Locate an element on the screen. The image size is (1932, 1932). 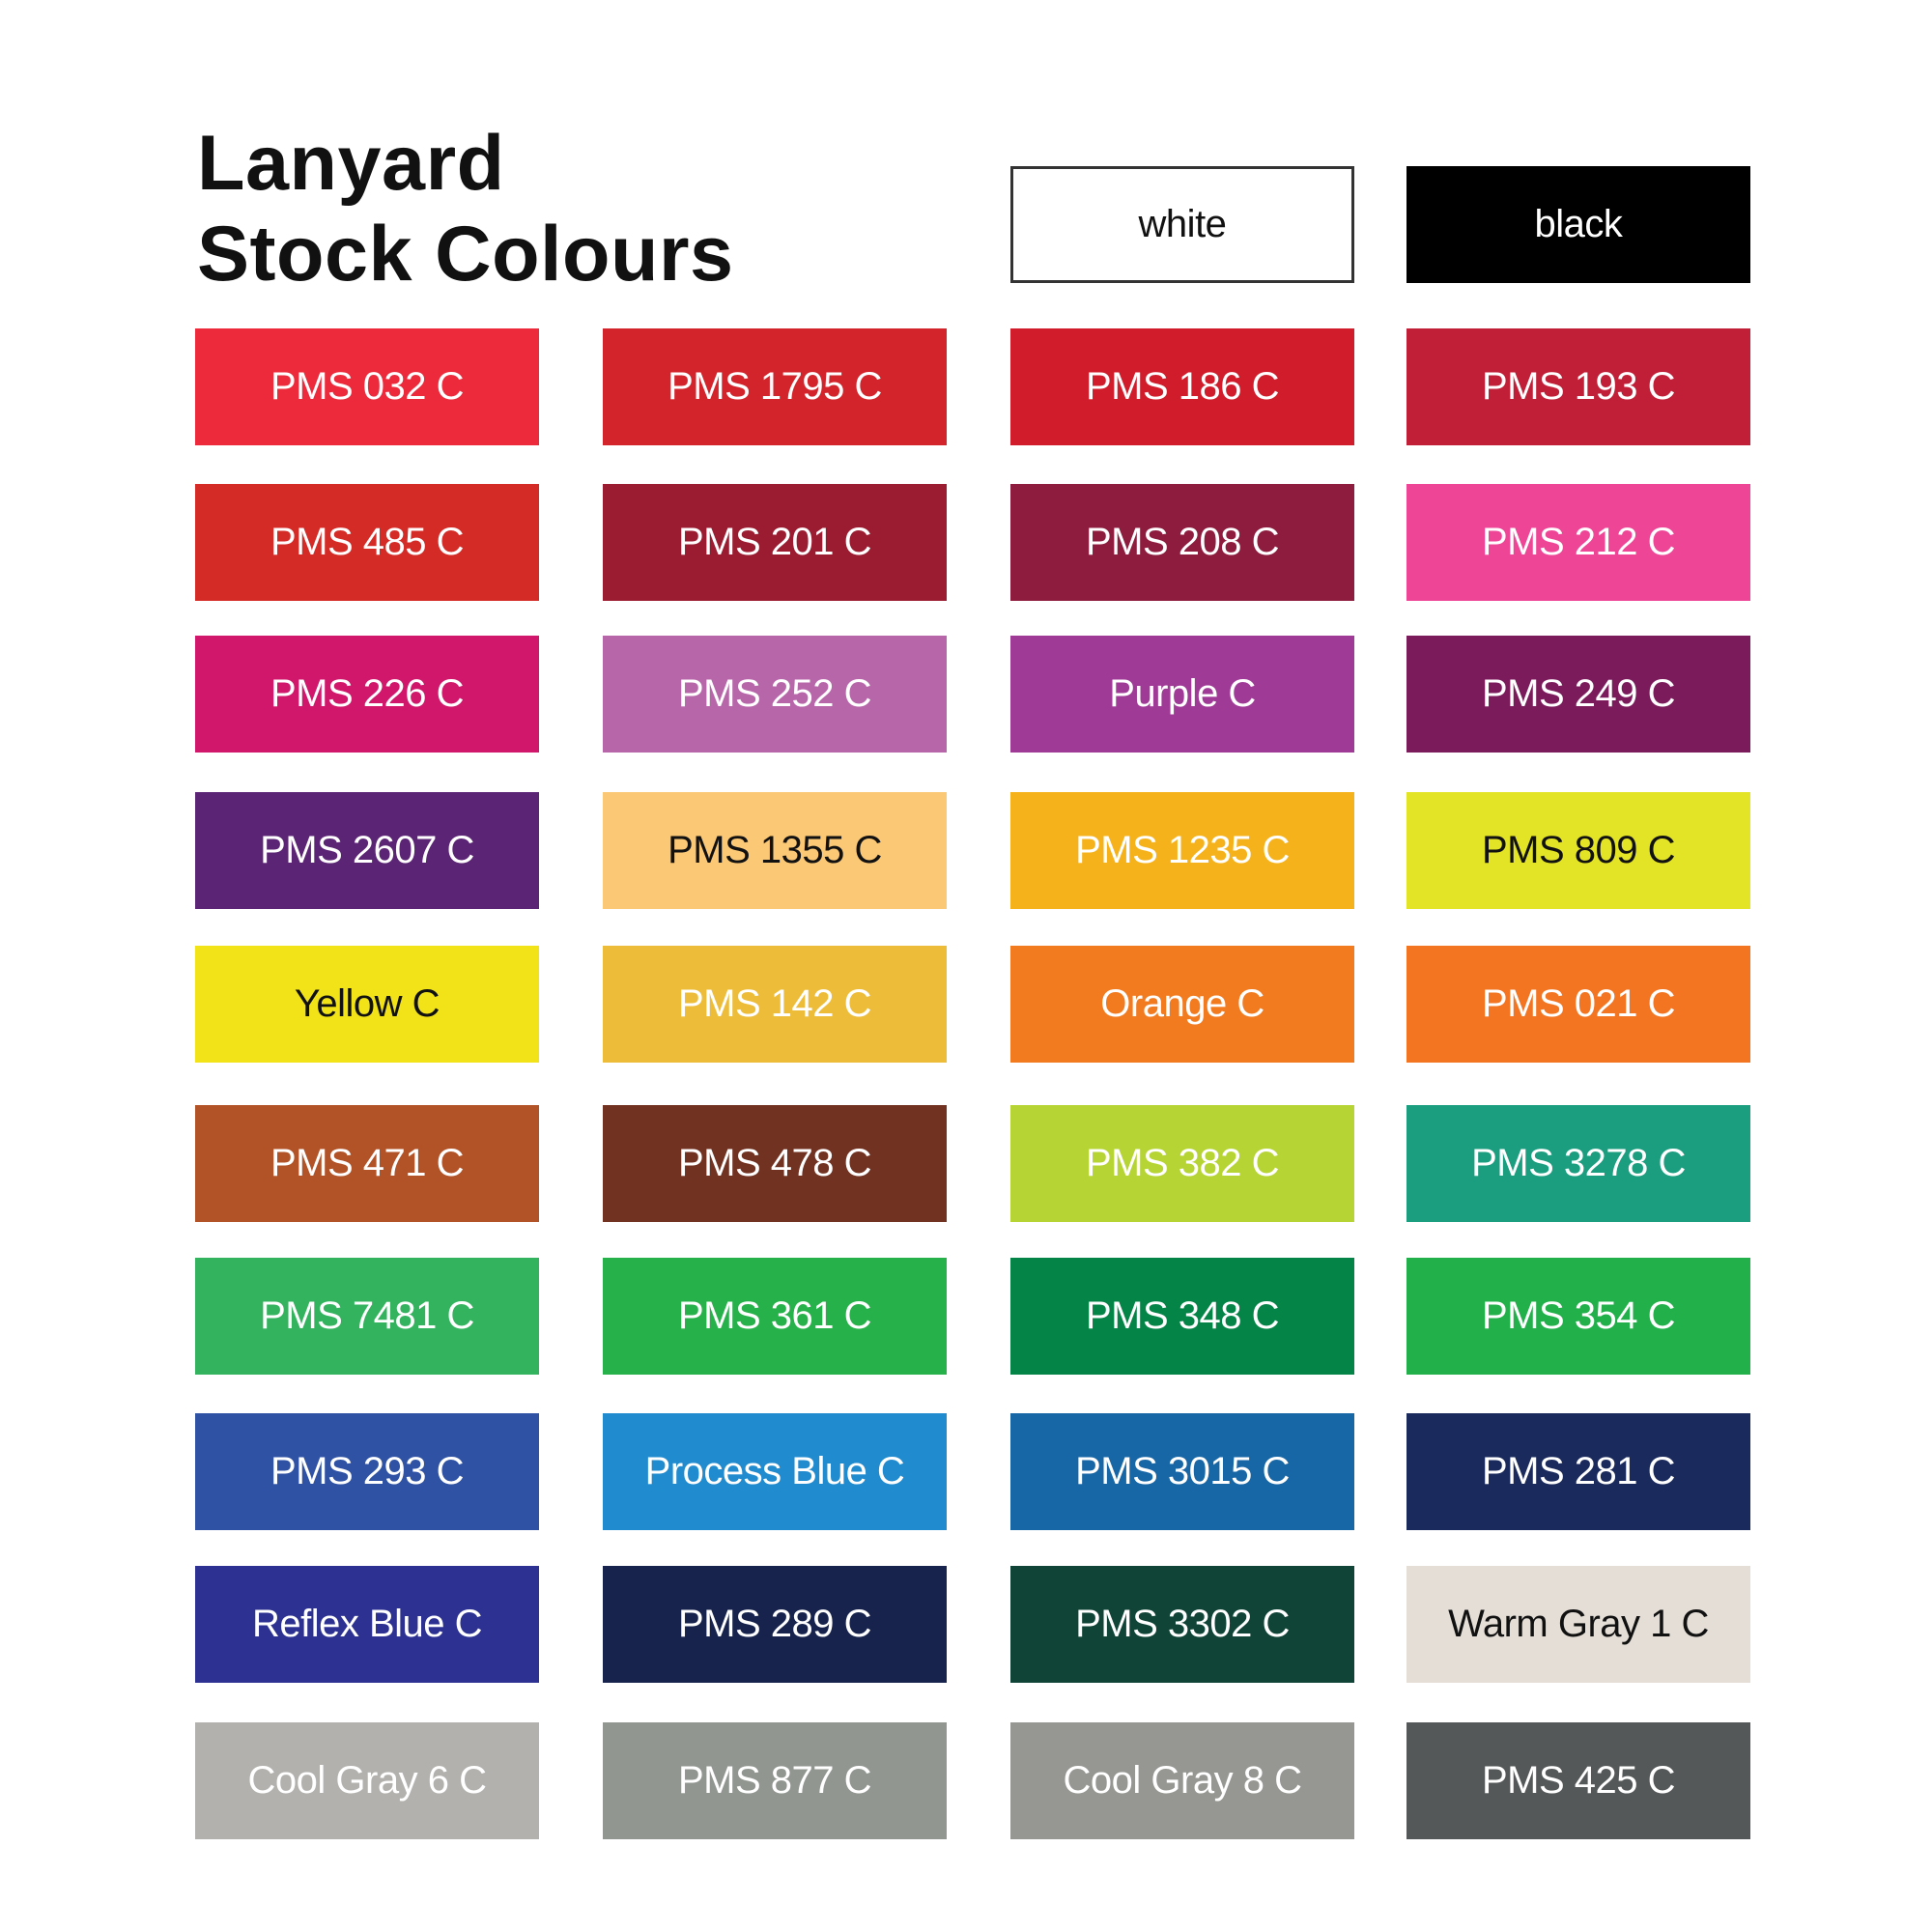
color-swatch-pms-485-c: PMS 485 C is located at coordinates (367, 542).